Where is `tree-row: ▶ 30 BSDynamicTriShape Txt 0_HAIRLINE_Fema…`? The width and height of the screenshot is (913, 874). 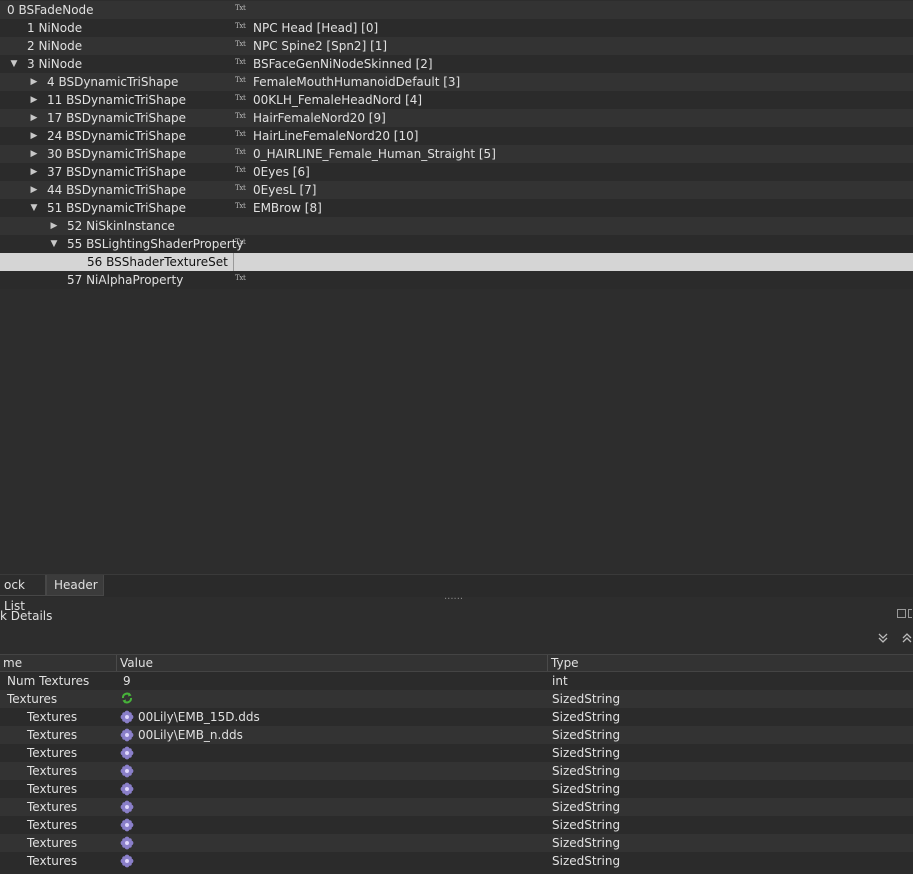
tree-row: ▶ 30 BSDynamicTriShape Txt 0_HAIRLINE_Fema… is located at coordinates (456, 154).